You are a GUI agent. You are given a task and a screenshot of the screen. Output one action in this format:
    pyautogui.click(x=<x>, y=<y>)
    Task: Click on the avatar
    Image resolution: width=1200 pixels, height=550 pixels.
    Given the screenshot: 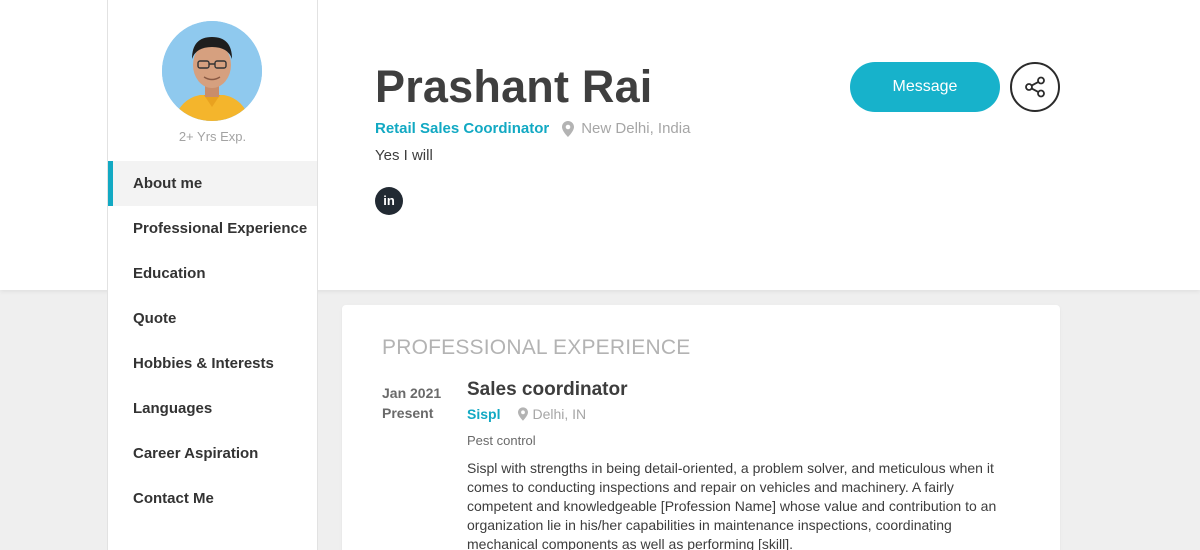 What is the action you would take?
    pyautogui.click(x=212, y=71)
    